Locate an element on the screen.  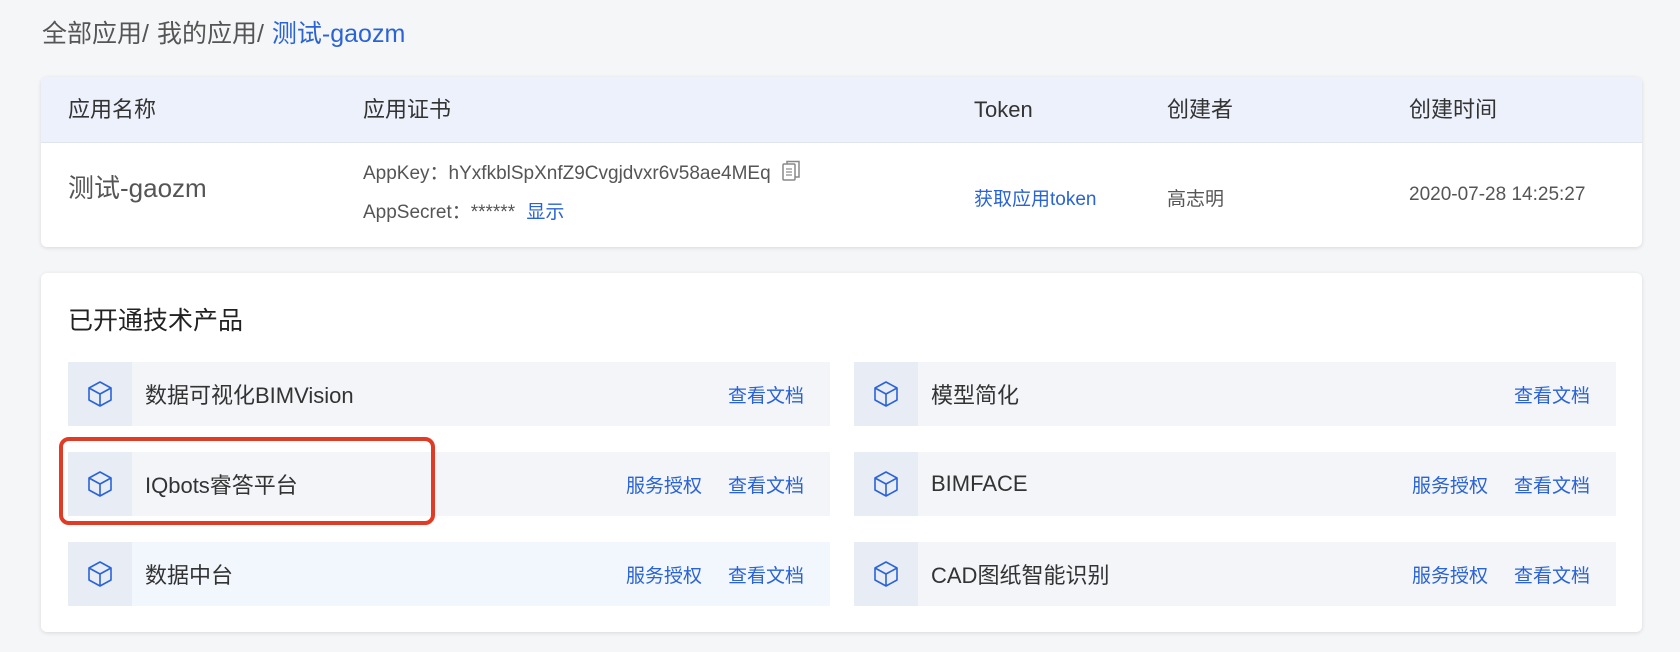
header-app-name: 应用名称 is located at coordinates (112, 109).